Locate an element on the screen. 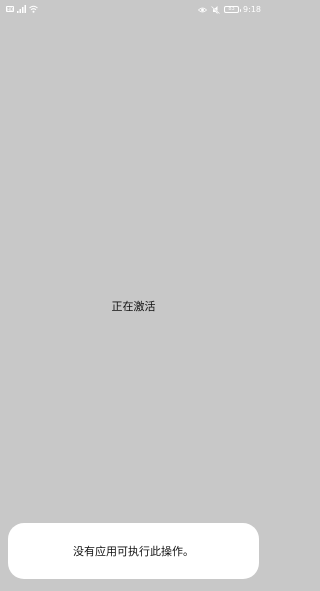  eye-icon is located at coordinates (202, 10).